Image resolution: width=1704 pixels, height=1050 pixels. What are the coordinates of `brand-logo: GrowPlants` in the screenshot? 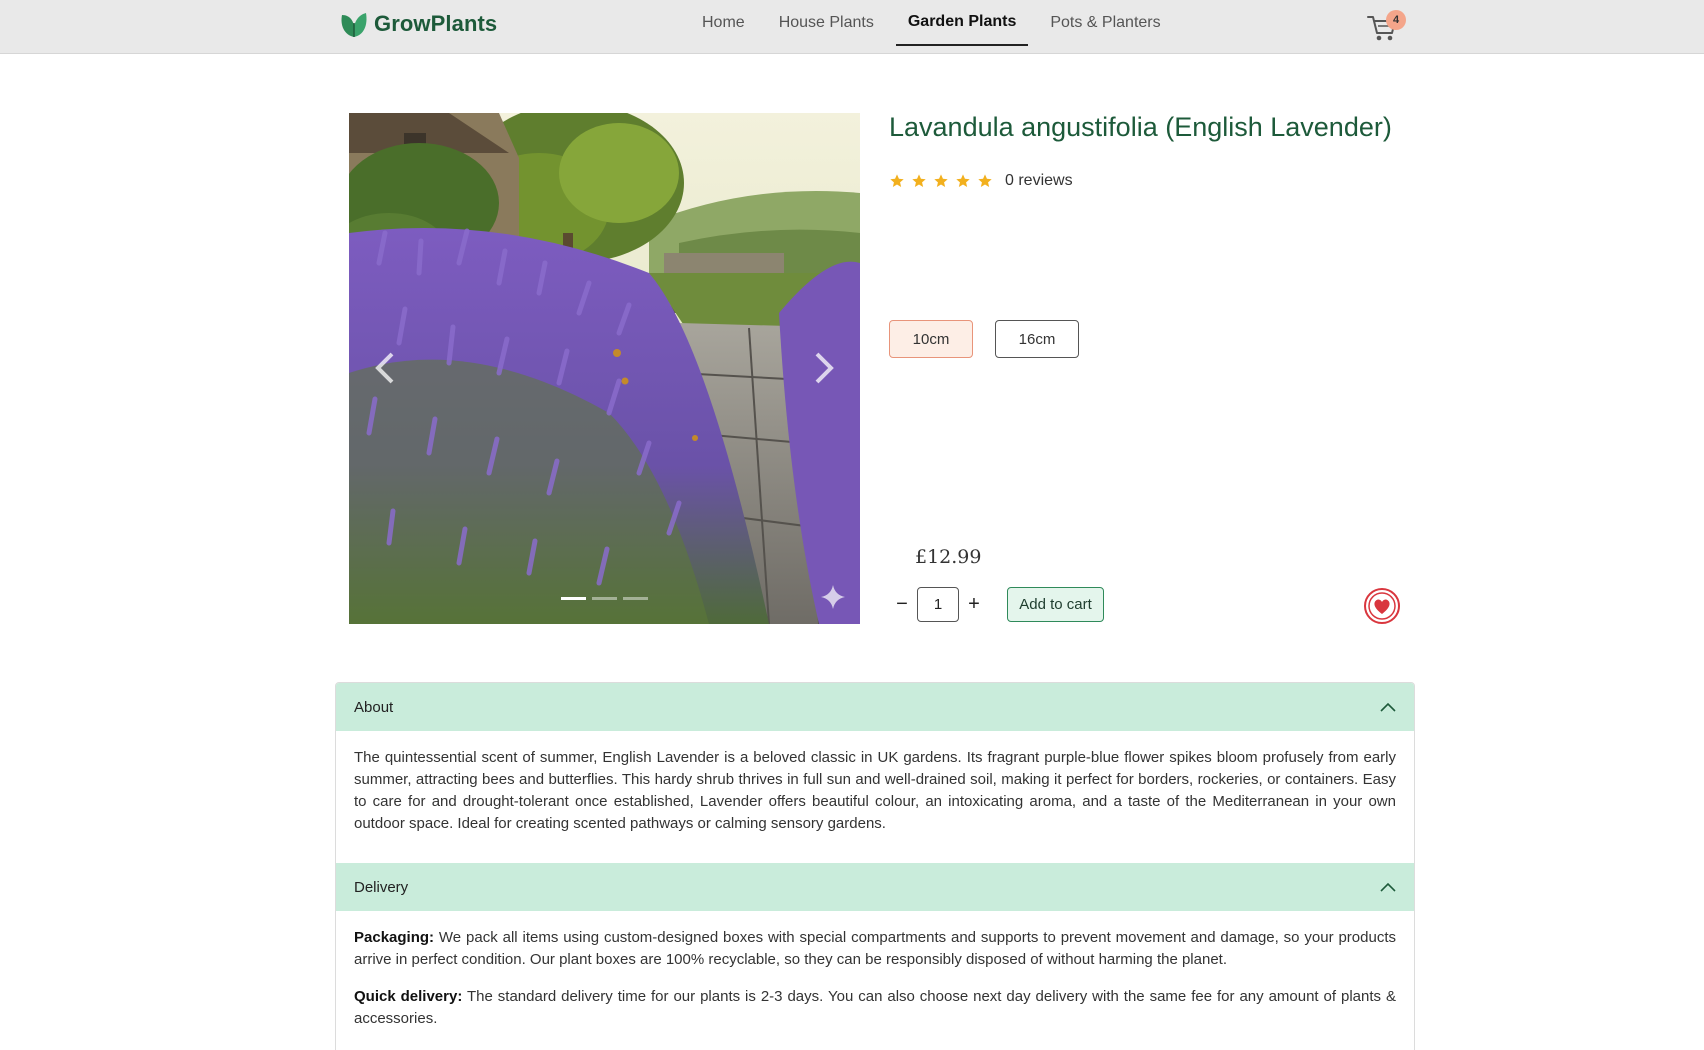 It's located at (417, 24).